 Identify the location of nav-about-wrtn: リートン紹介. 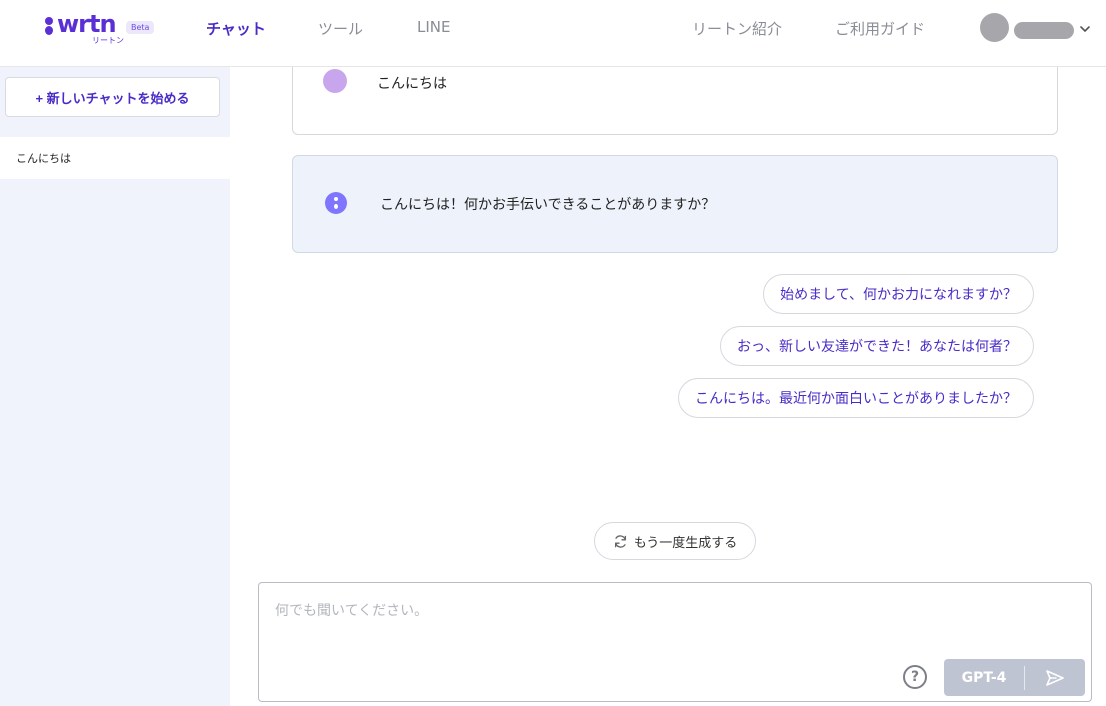
(737, 28).